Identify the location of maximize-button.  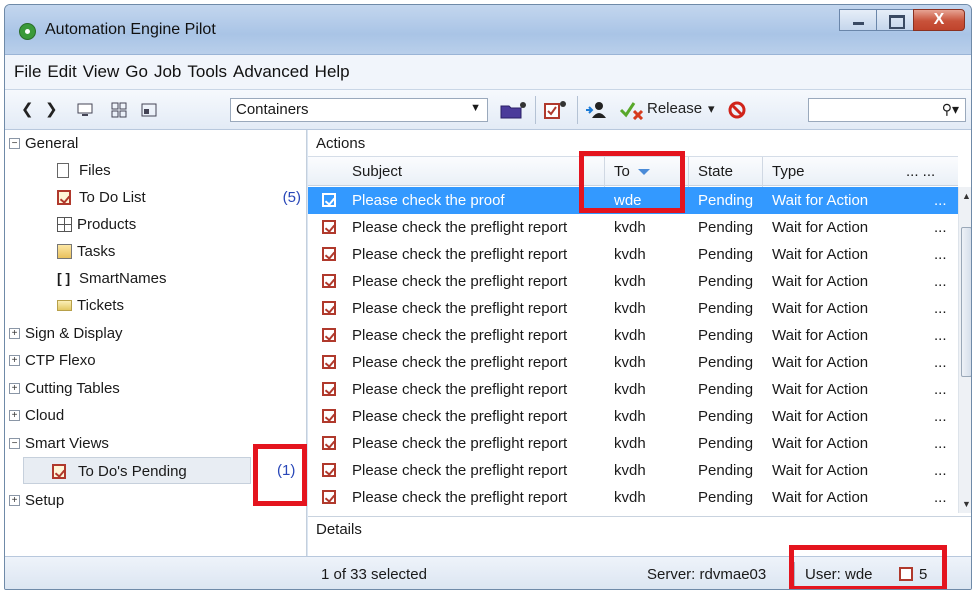
(895, 20).